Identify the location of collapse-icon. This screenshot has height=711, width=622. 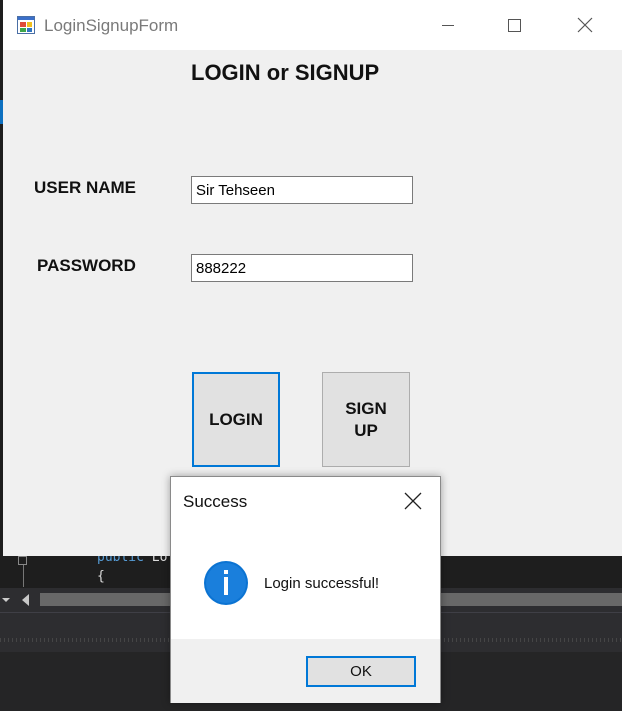
(22, 560).